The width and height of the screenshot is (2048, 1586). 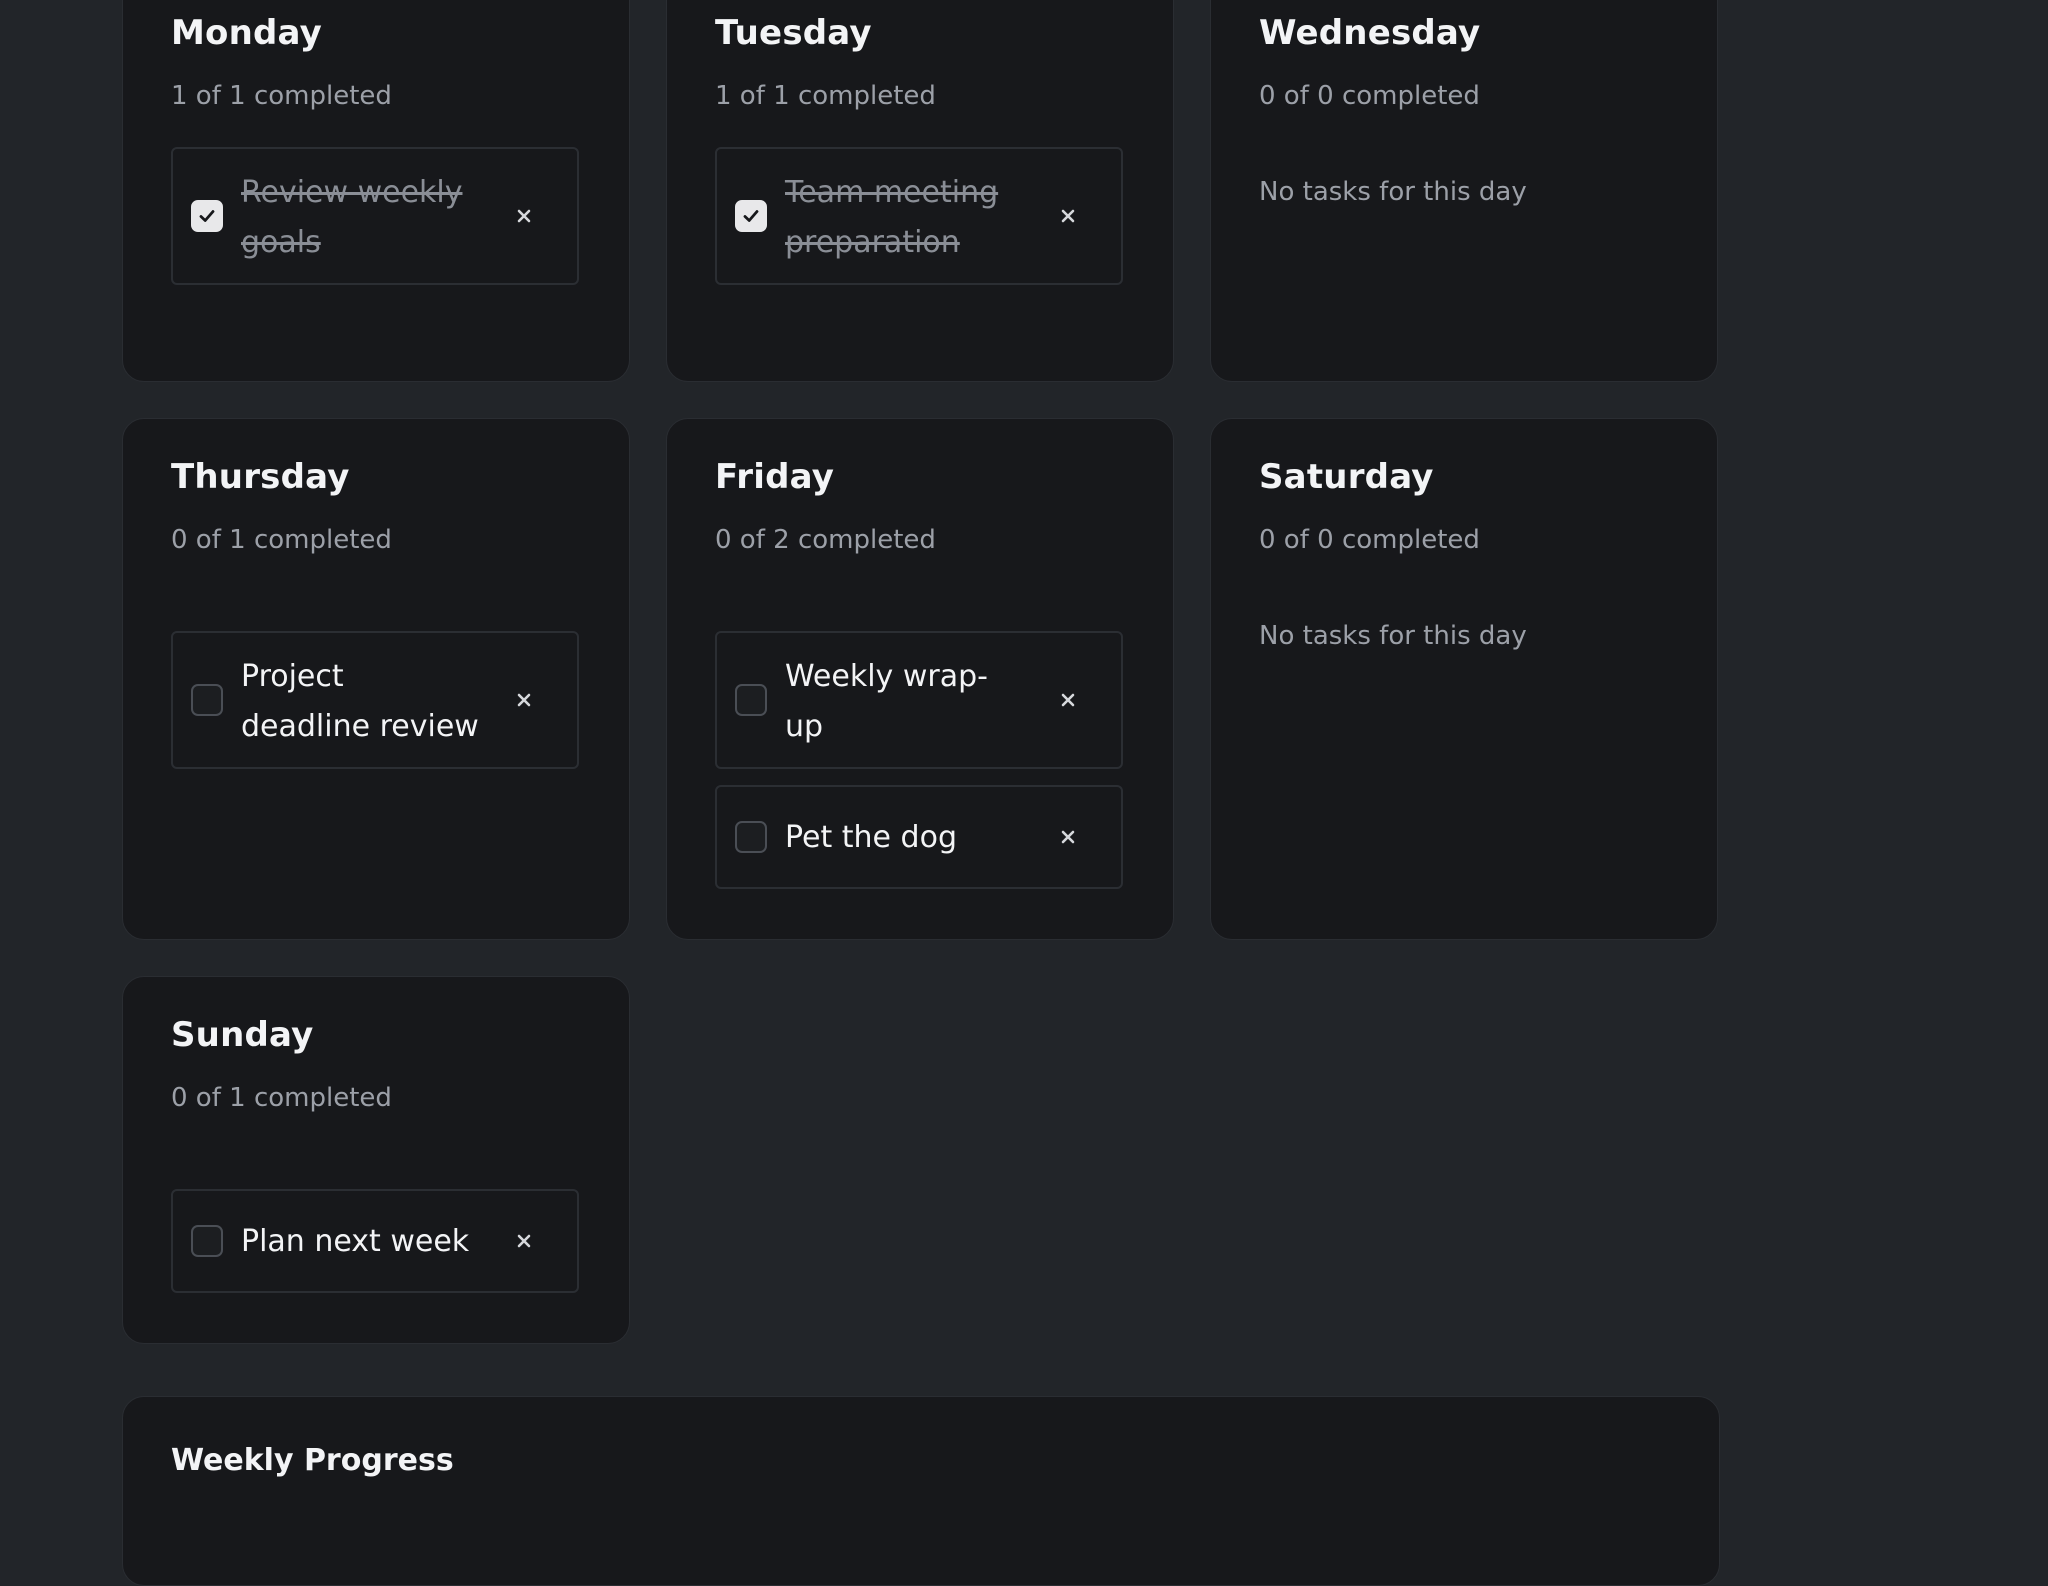 I want to click on task-text: Pet the dog, so click(x=871, y=837).